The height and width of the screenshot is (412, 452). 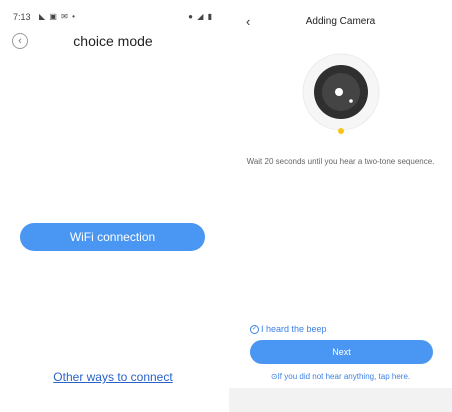 What do you see at coordinates (344, 376) in the screenshot?
I see `help-text: If you did not hear anything, tap here.` at bounding box center [344, 376].